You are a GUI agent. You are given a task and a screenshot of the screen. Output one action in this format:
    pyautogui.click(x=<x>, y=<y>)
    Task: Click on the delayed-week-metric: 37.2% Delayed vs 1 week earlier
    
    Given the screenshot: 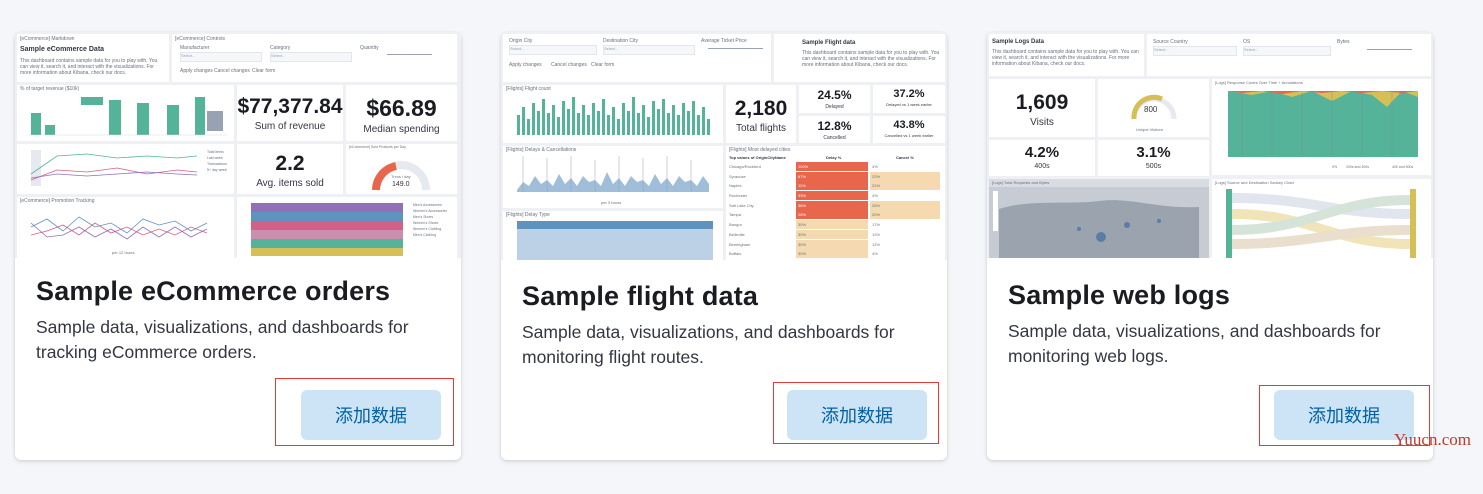 What is the action you would take?
    pyautogui.click(x=909, y=99)
    